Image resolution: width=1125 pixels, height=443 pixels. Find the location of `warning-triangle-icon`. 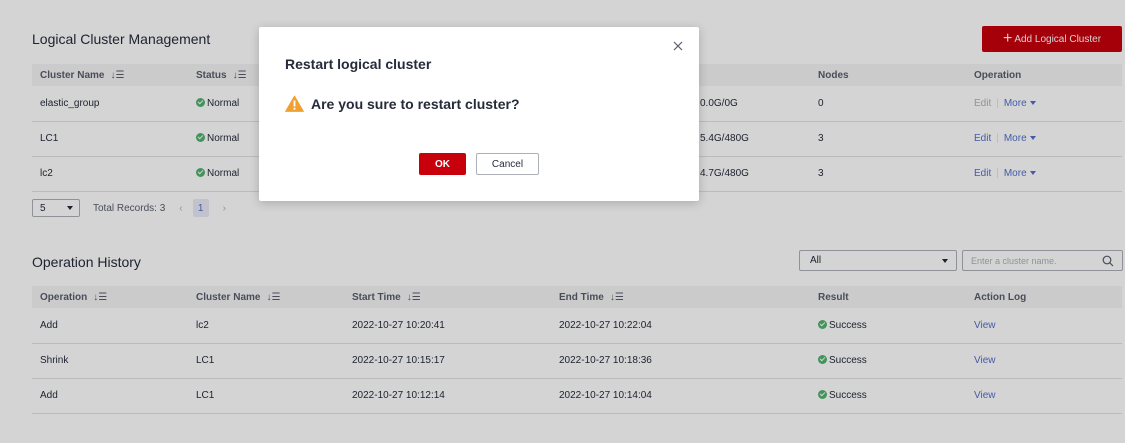

warning-triangle-icon is located at coordinates (294, 103).